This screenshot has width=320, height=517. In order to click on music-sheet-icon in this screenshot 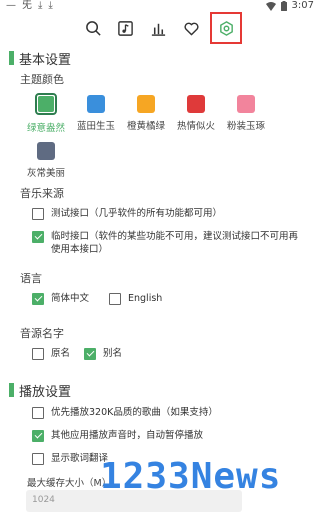, I will do `click(125, 28)`.